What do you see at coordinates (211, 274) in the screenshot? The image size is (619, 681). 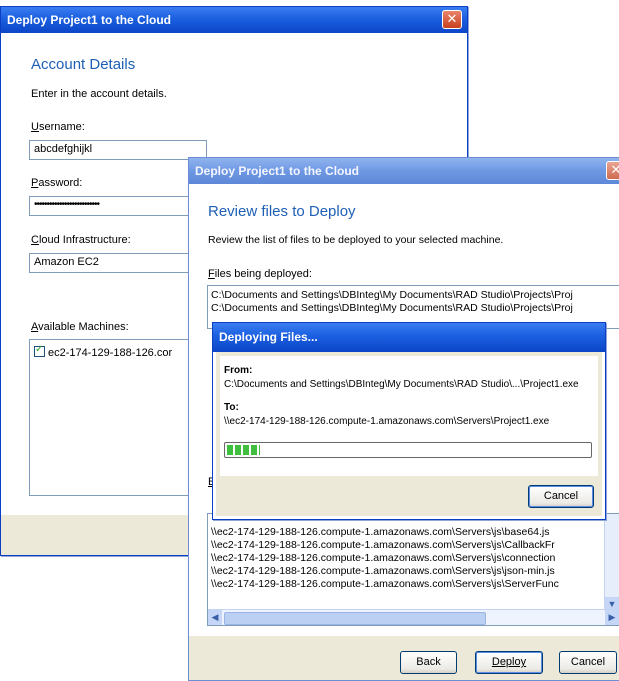 I see `files-label-accelerator: F` at bounding box center [211, 274].